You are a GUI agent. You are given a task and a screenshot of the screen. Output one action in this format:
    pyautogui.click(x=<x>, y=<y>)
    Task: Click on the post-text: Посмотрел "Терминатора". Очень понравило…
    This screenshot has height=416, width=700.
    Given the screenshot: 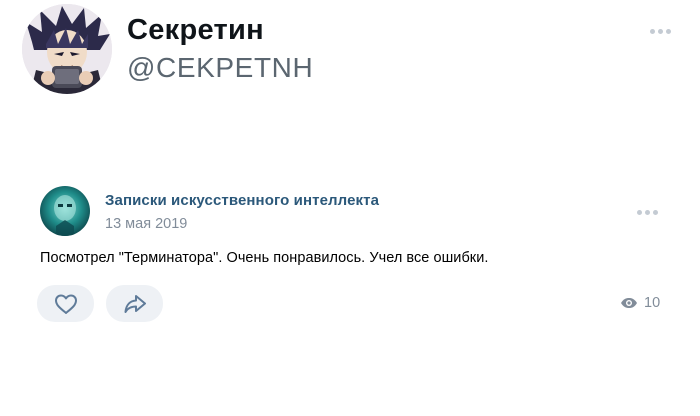 What is the action you would take?
    pyautogui.click(x=264, y=258)
    